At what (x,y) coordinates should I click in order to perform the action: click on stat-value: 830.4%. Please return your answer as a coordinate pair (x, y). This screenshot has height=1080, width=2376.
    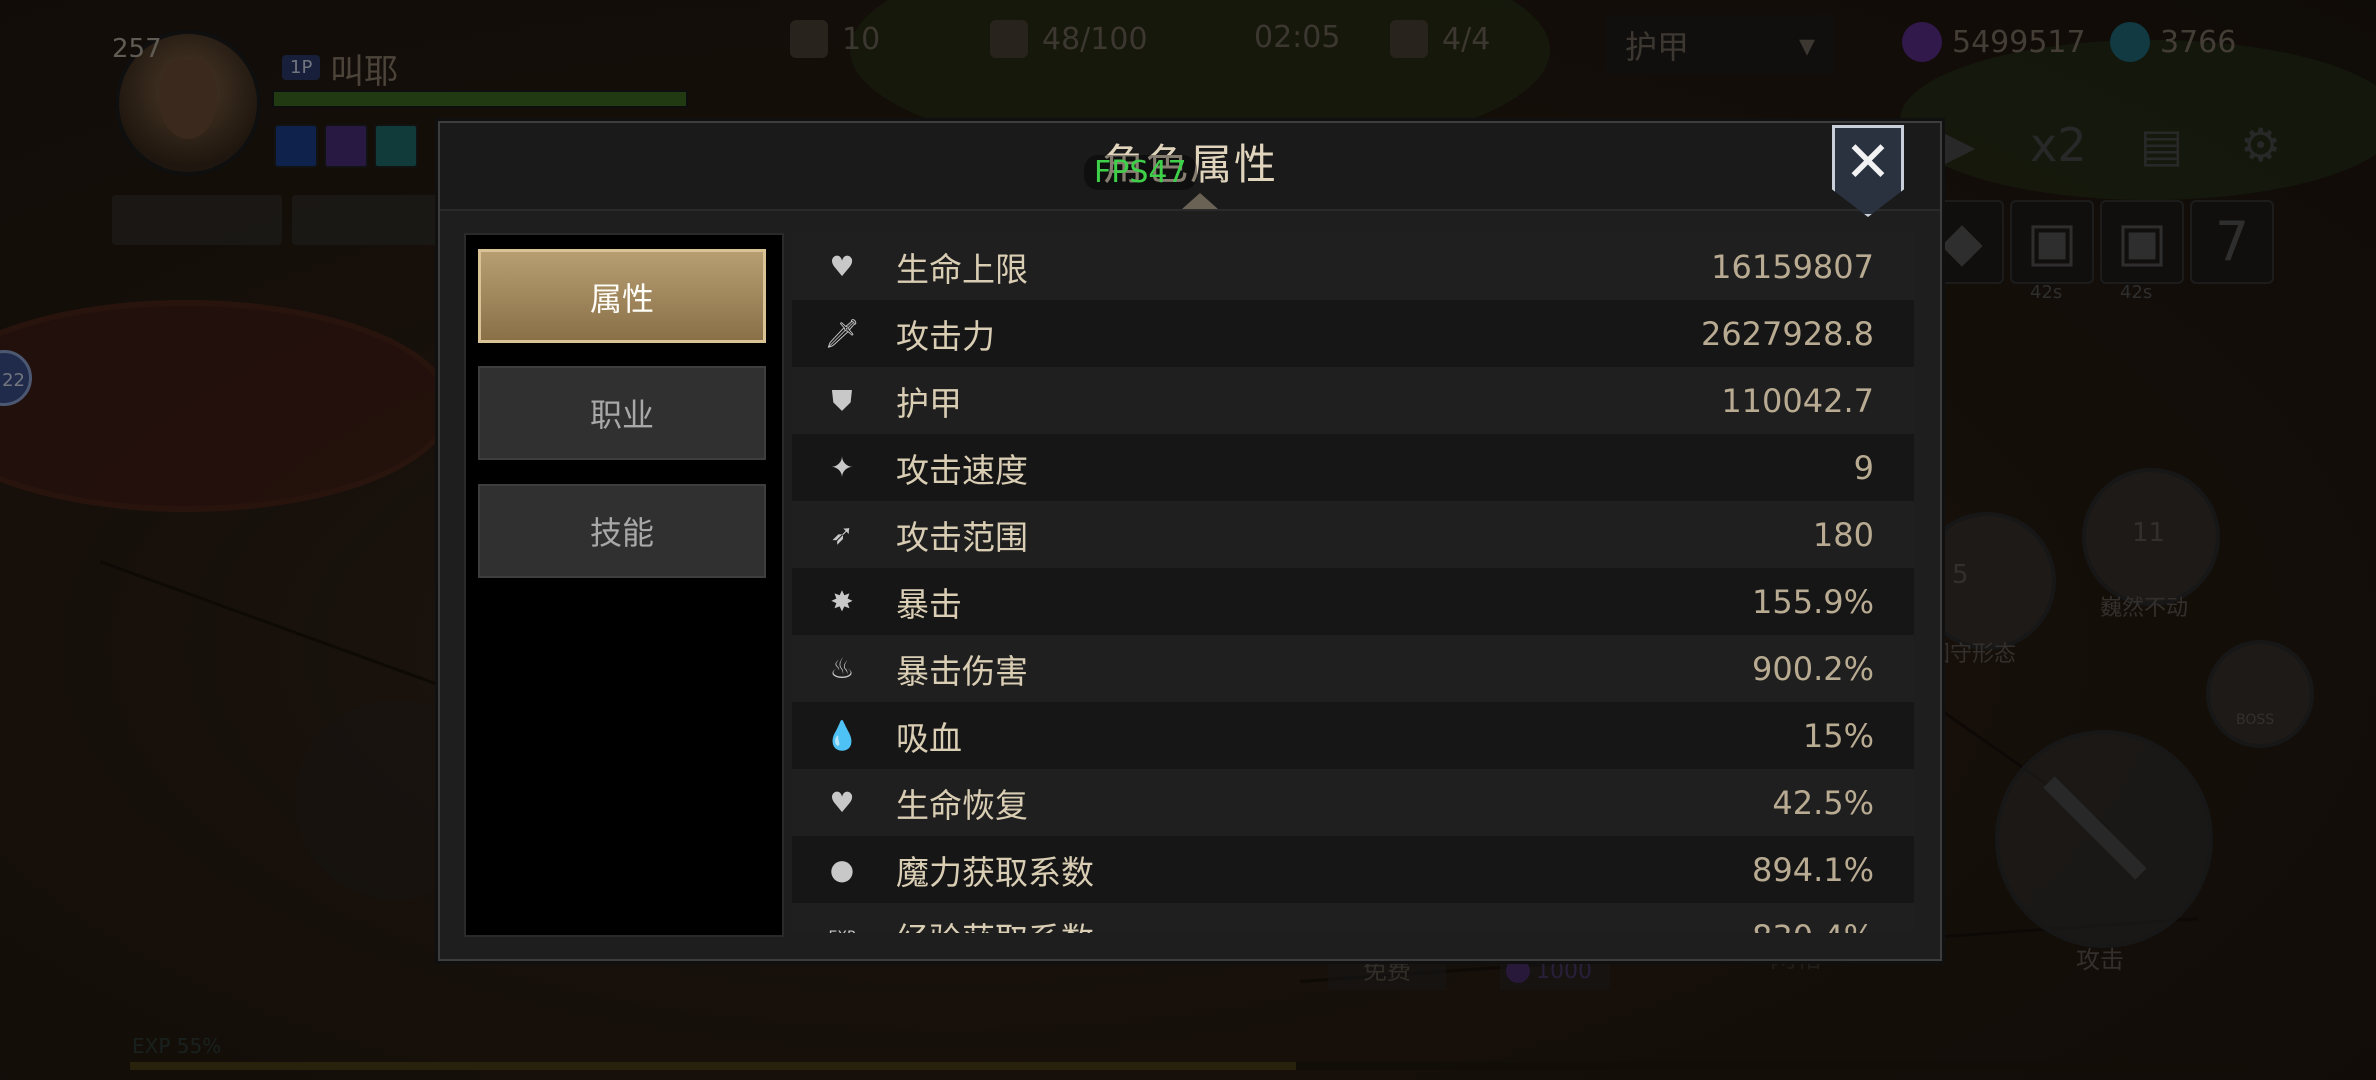
    Looking at the image, I should click on (1813, 926).